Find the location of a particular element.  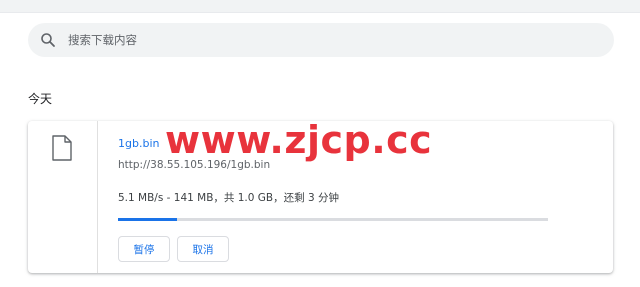

watermark-text: www.zjcp.cc is located at coordinates (299, 140).